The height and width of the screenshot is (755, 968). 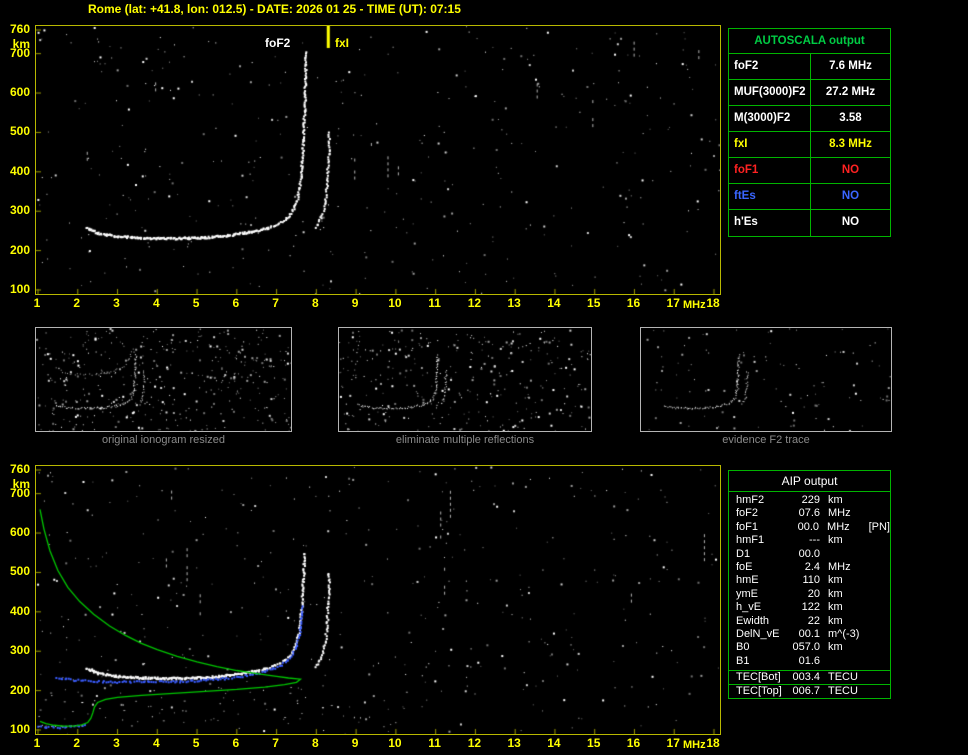 What do you see at coordinates (342, 43) in the screenshot?
I see `fxI-label: fxI` at bounding box center [342, 43].